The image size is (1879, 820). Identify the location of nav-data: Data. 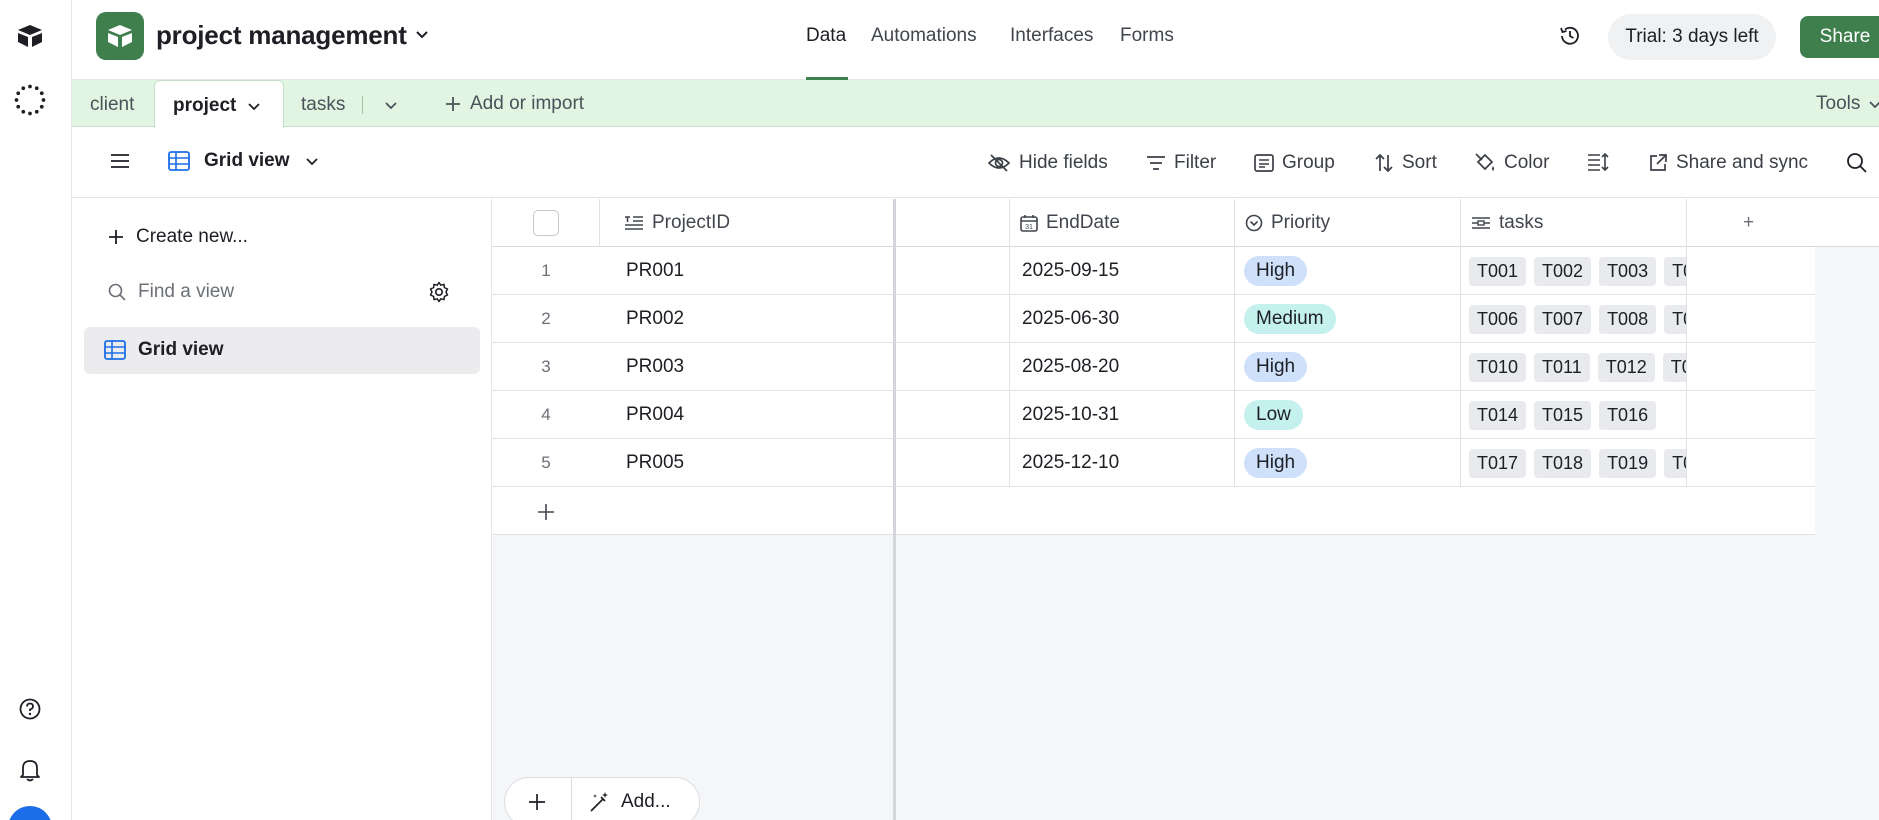
(826, 36).